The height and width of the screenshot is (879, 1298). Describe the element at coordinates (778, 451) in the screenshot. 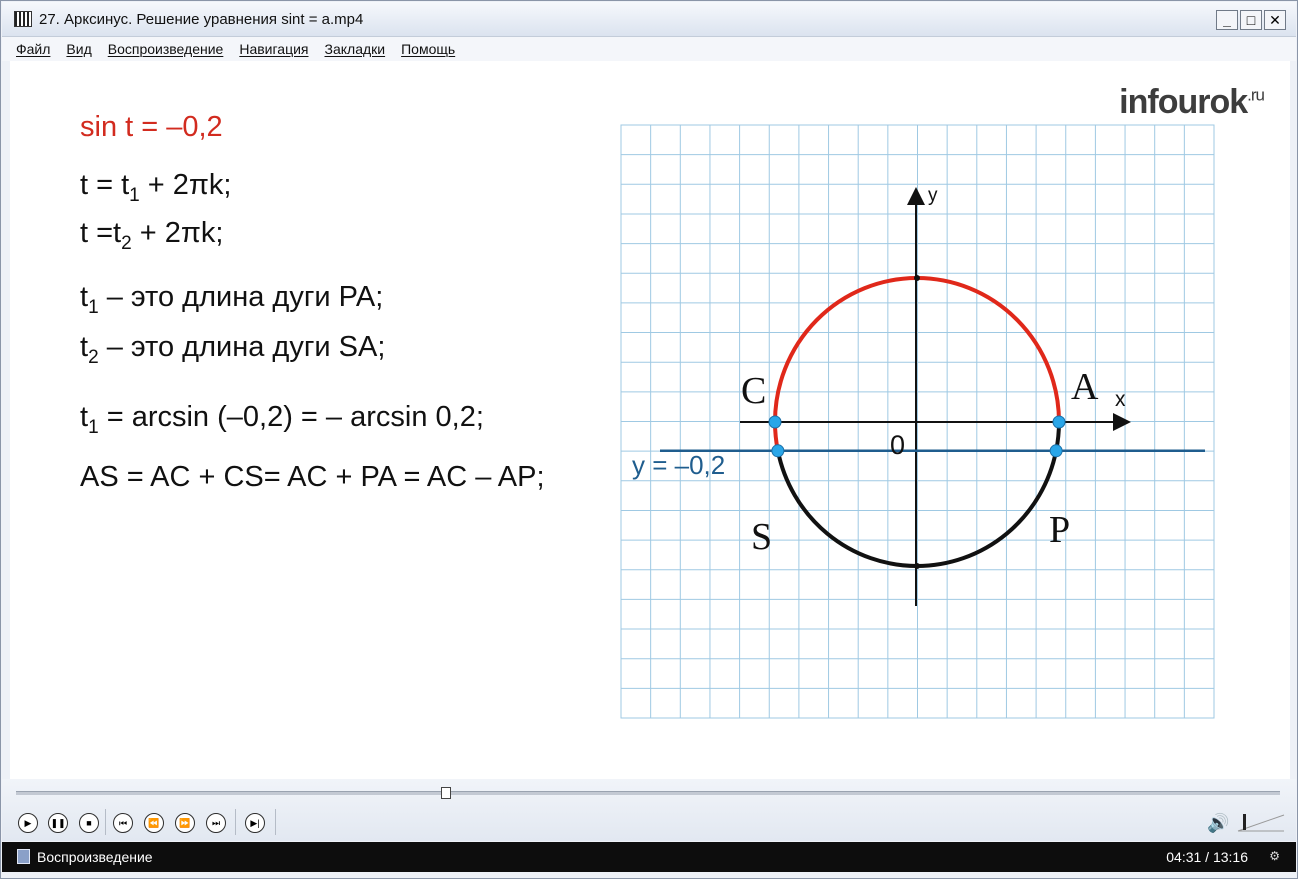

I see `point-s-marker` at that location.